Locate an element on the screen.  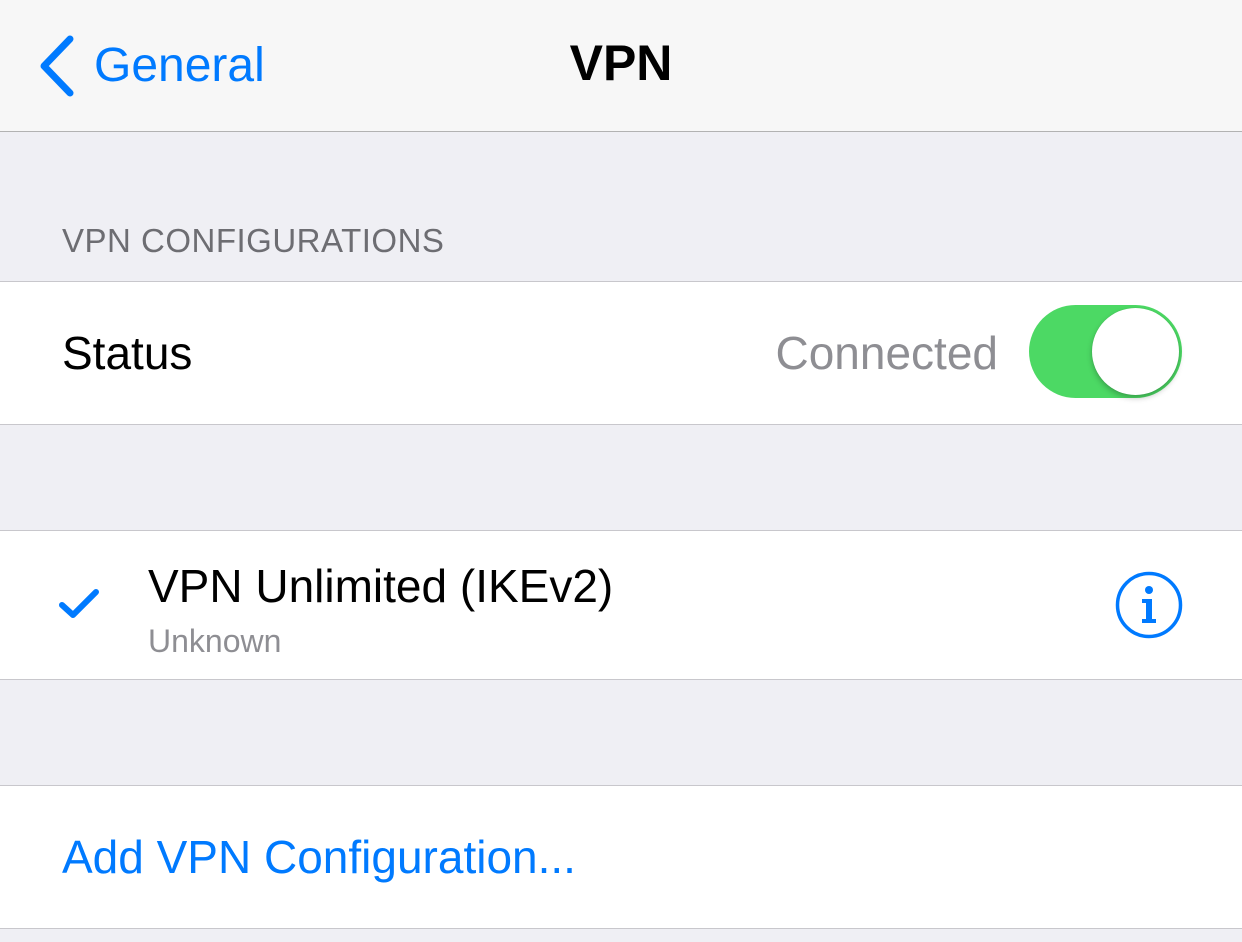
checkmark-icon is located at coordinates (79, 603).